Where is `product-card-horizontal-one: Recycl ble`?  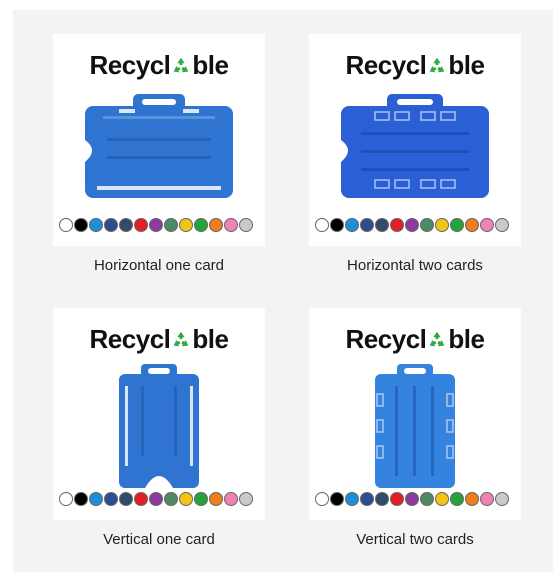
product-card-horizontal-one: Recycl ble is located at coordinates (159, 140).